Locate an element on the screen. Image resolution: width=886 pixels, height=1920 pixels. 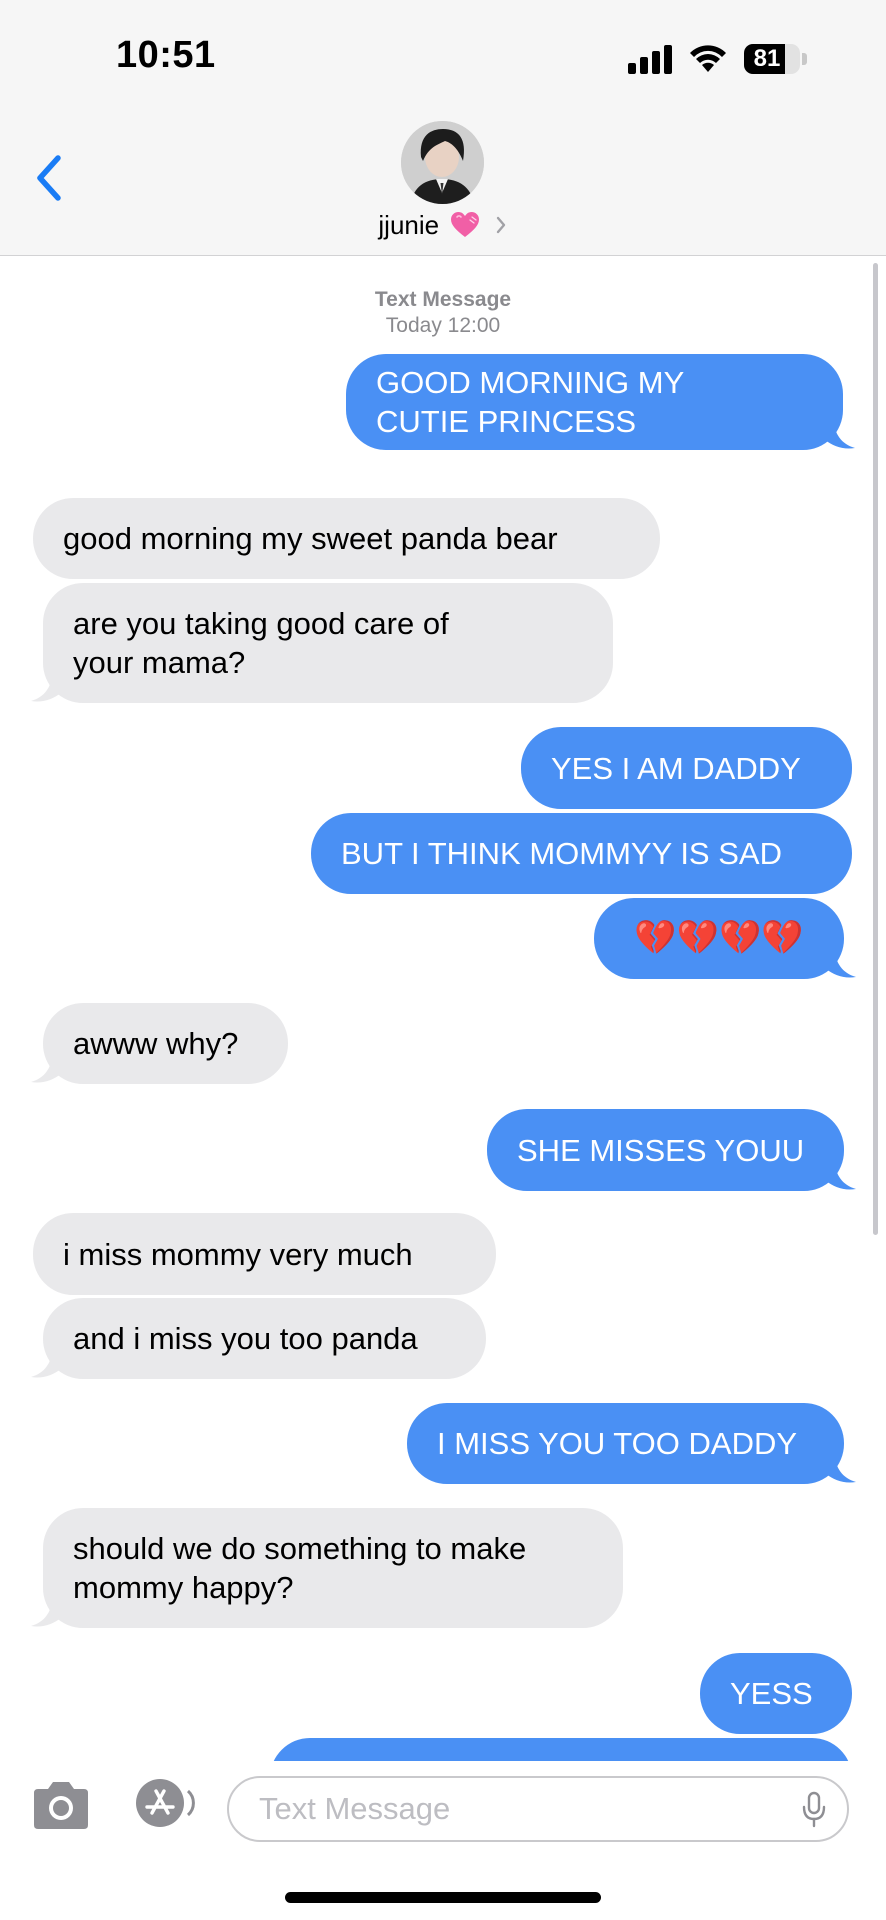
message-text: YES I AM DADDY is located at coordinates (676, 768).